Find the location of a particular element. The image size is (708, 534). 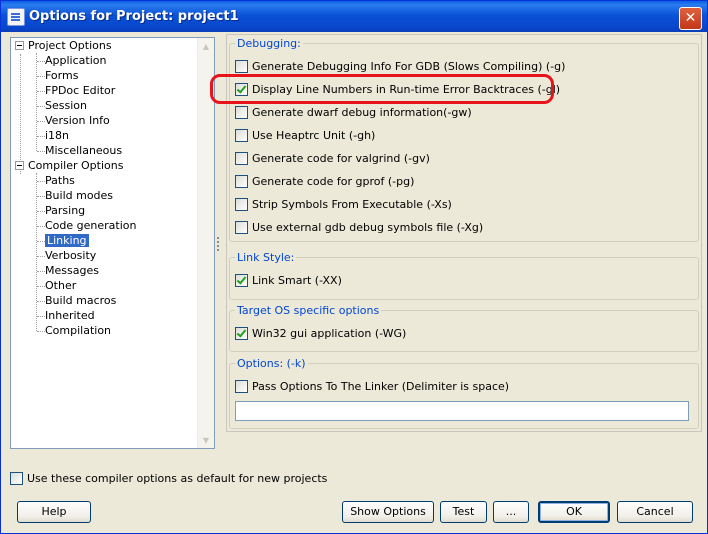

tree-node-version-info: Version Info is located at coordinates (77, 120).